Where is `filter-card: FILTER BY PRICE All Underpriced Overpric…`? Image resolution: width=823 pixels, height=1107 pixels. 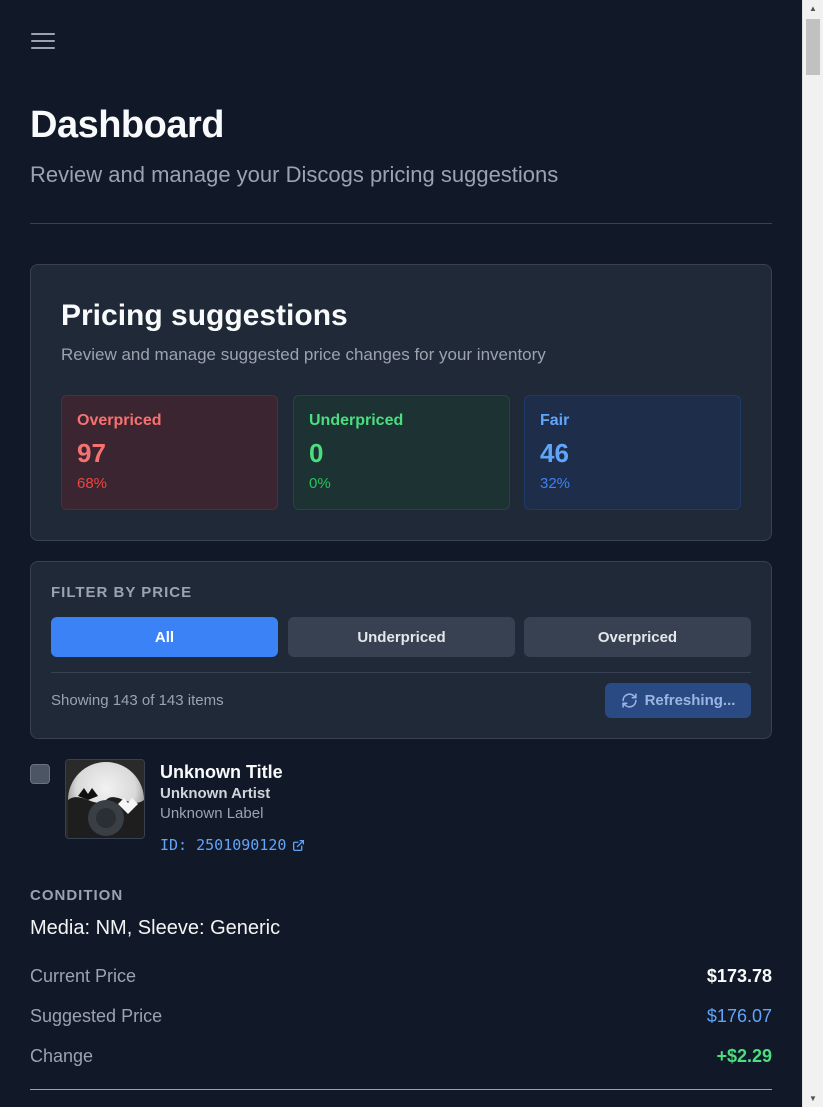
filter-card: FILTER BY PRICE All Underpriced Overpric… is located at coordinates (401, 650).